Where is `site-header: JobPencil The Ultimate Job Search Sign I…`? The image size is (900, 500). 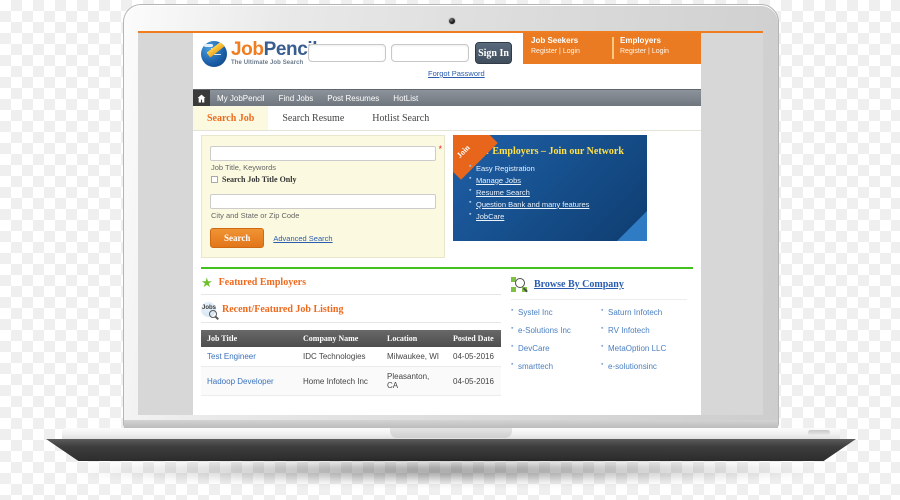
site-header: JobPencil The Ultimate Job Search Sign I… is located at coordinates (447, 61).